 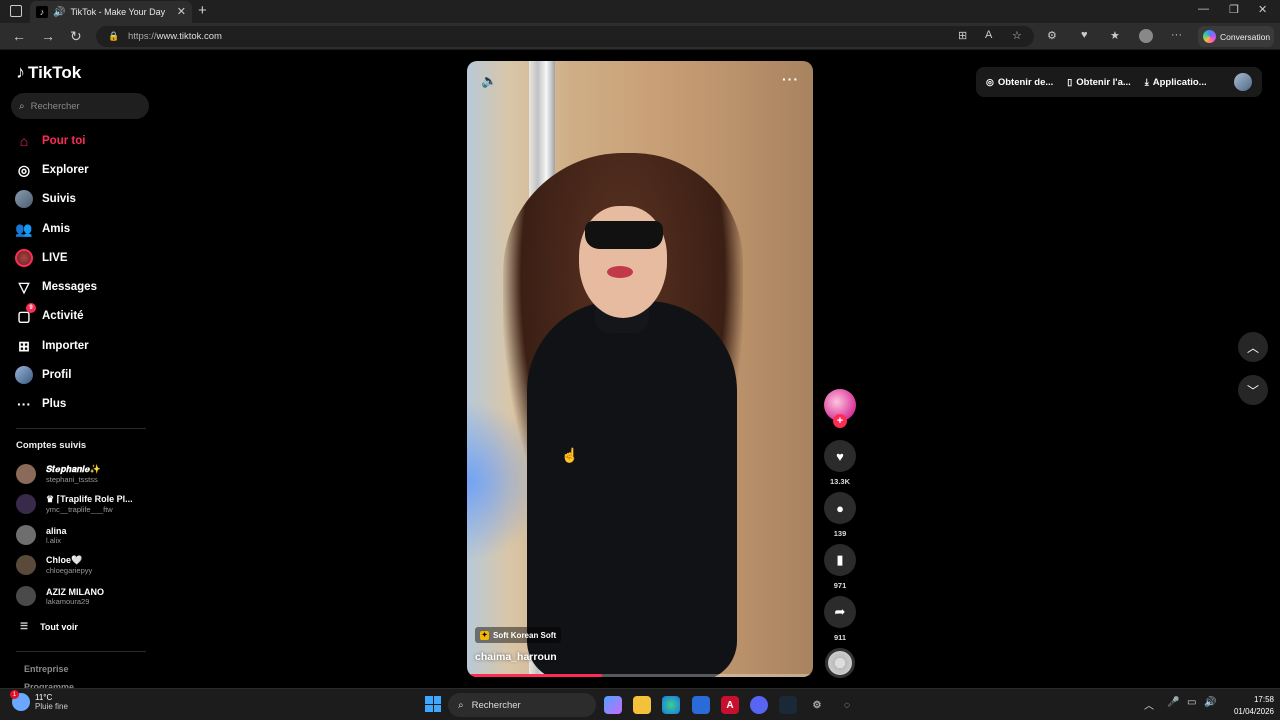 What do you see at coordinates (86, 565) in the screenshot?
I see `followed-account: Chloe🤍 chloegariepyy` at bounding box center [86, 565].